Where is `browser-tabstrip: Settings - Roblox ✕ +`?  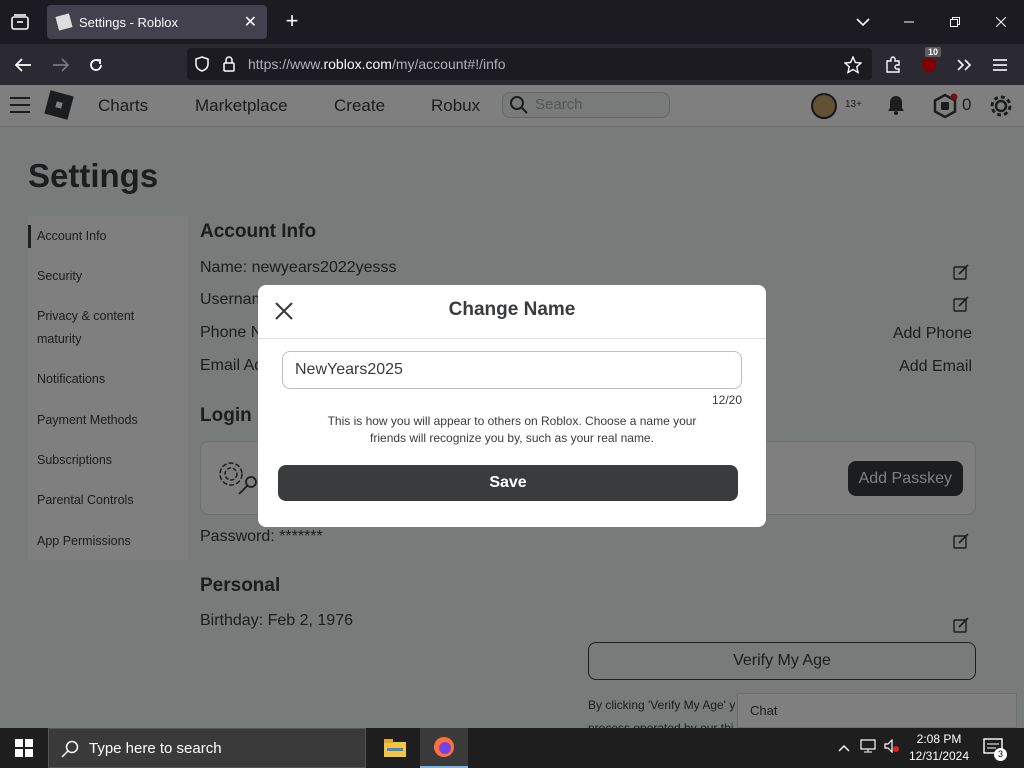 browser-tabstrip: Settings - Roblox ✕ + is located at coordinates (512, 22).